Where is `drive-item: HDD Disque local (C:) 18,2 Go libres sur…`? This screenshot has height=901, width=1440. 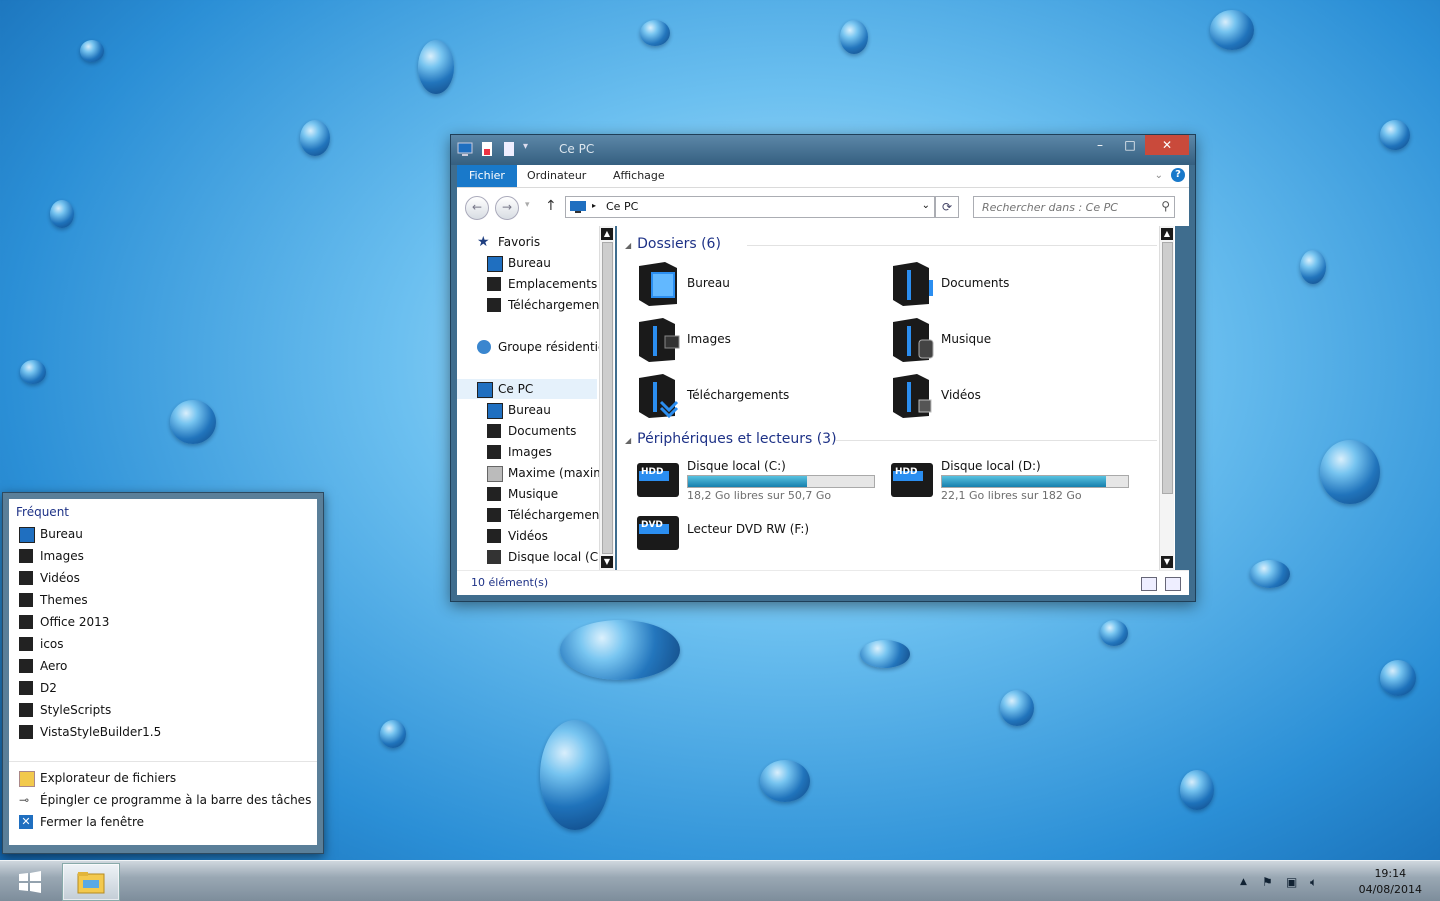 drive-item: HDD Disque local (C:) 18,2 Go libres sur… is located at coordinates (760, 483).